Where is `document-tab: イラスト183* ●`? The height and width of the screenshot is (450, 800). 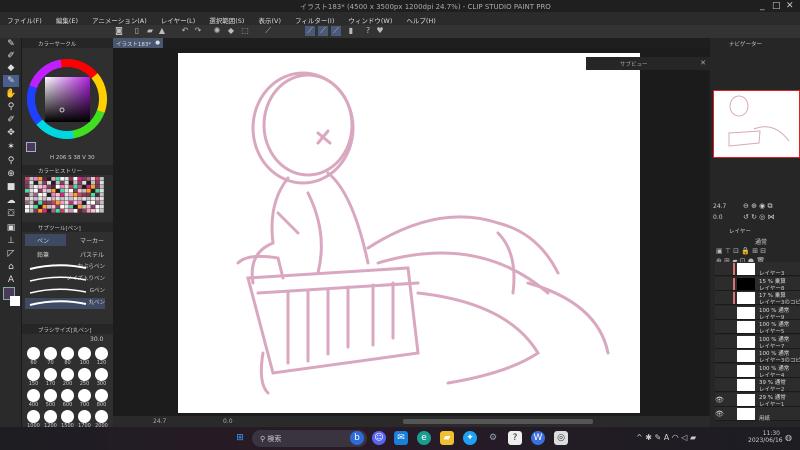 document-tab: イラスト183* ● is located at coordinates (138, 43).